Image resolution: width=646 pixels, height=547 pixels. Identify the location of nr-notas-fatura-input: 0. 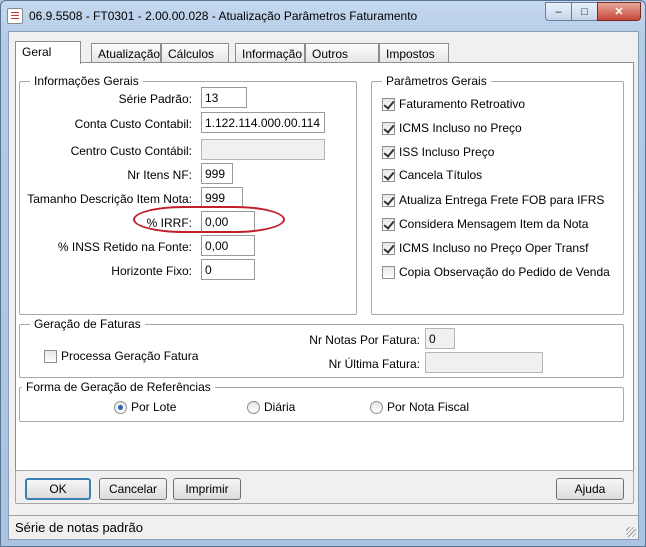
(440, 338).